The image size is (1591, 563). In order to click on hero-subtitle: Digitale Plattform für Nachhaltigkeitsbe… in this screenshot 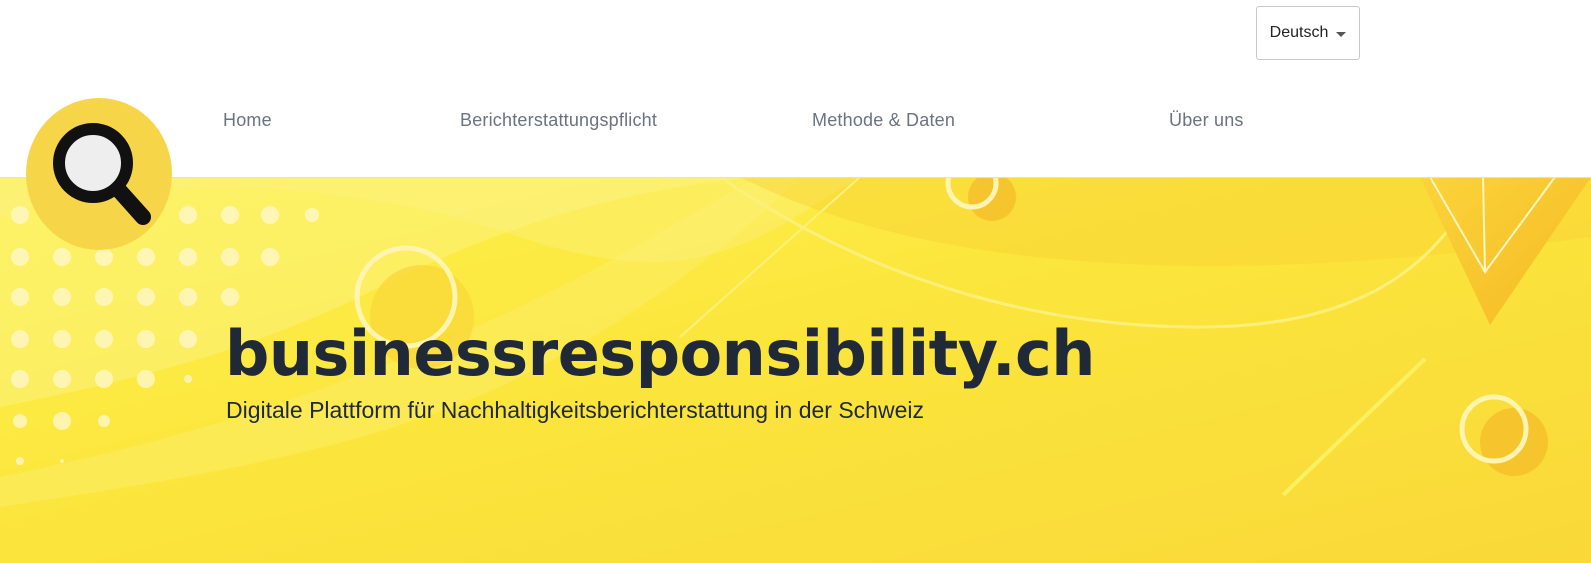, I will do `click(575, 410)`.